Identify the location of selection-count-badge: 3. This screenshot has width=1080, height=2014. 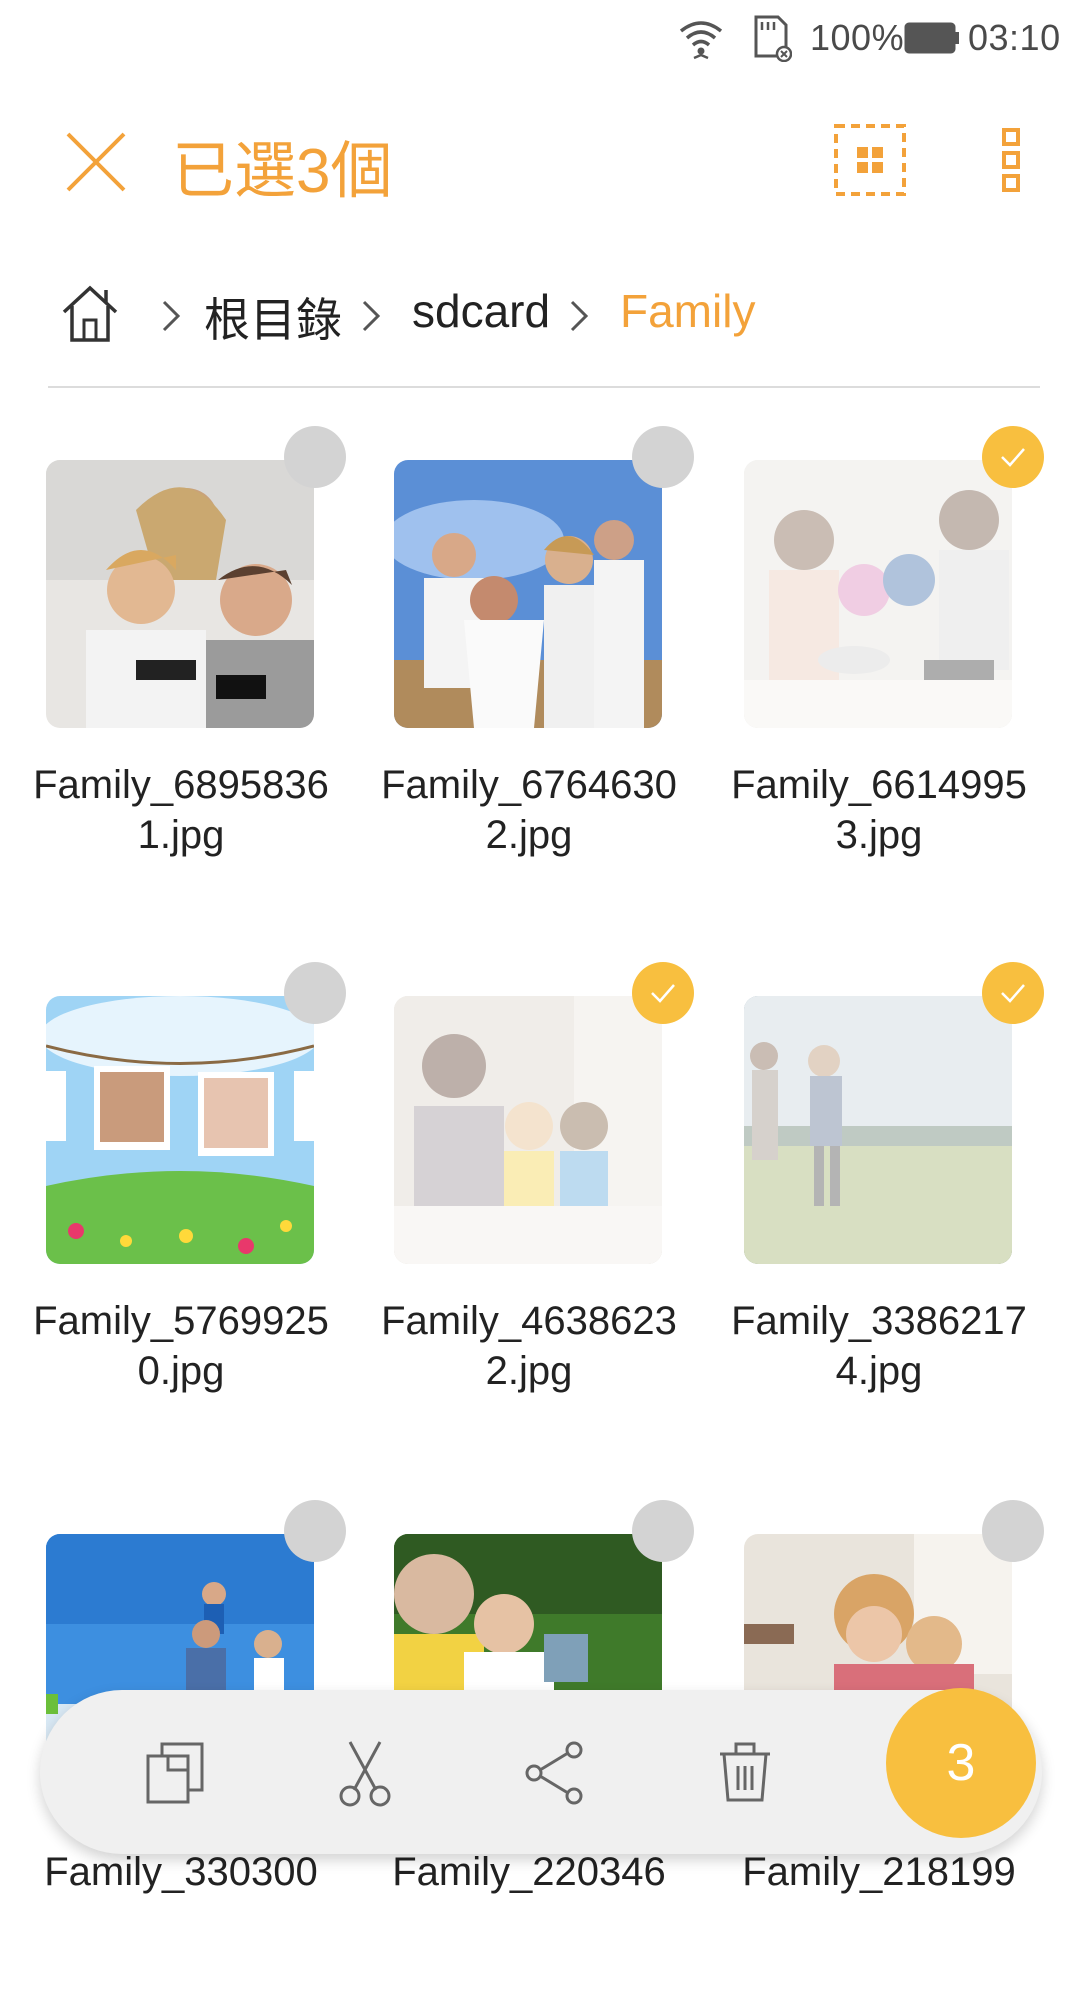
(961, 1763).